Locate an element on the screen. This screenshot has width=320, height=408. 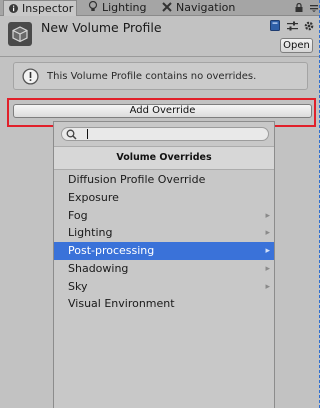
menu-item-shadowing: Shadowing ▸ is located at coordinates (164, 269).